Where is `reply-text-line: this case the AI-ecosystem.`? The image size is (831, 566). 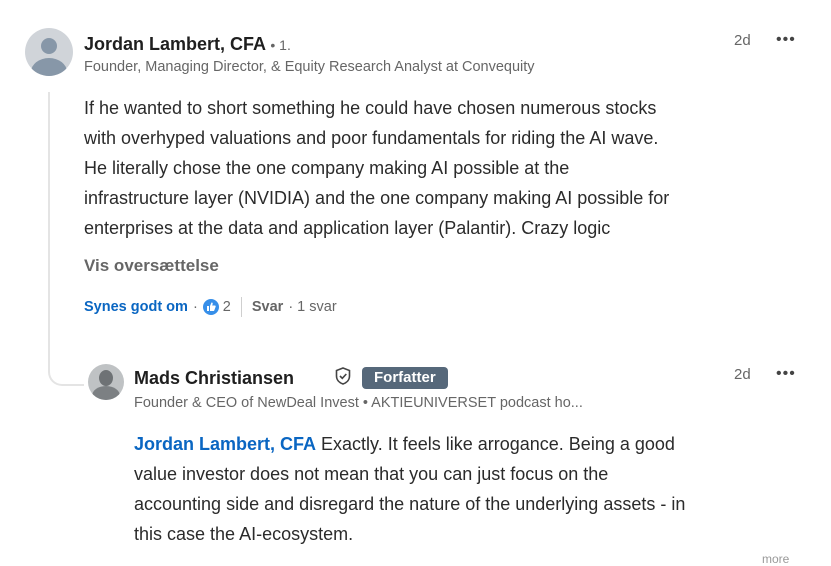
reply-text-line: this case the AI-ecosystem. is located at coordinates (244, 534).